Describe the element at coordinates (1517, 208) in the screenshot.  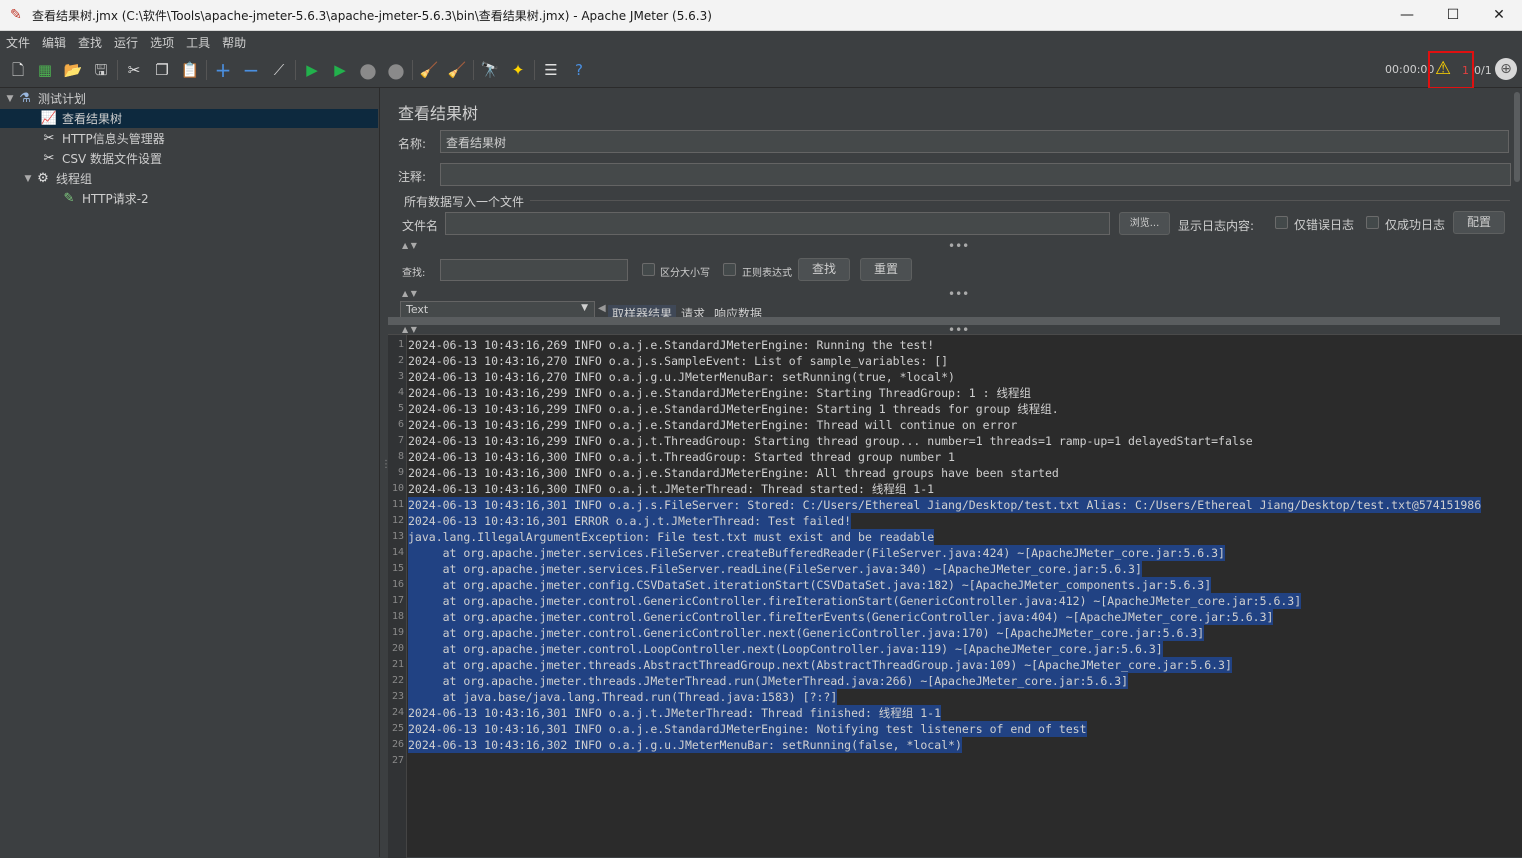
I see `vertical-scrollbar` at that location.